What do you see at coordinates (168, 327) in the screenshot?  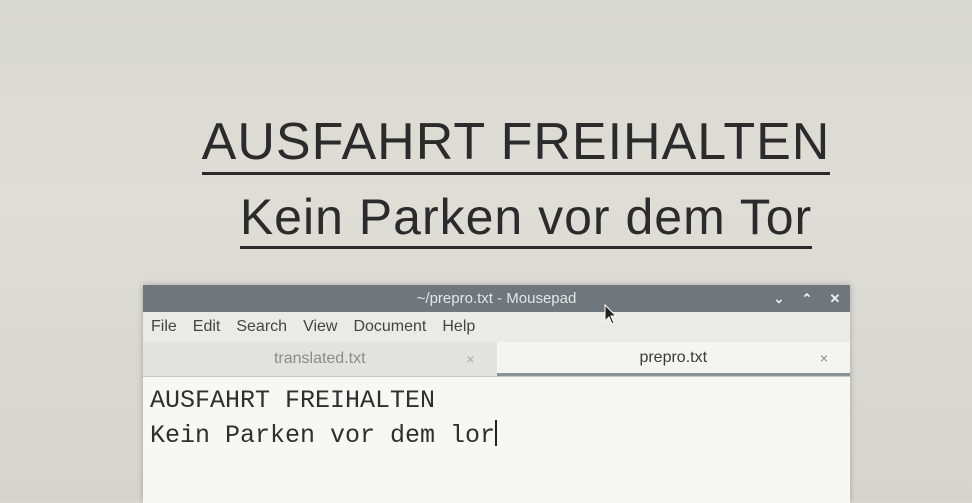 I see `menu-file: File` at bounding box center [168, 327].